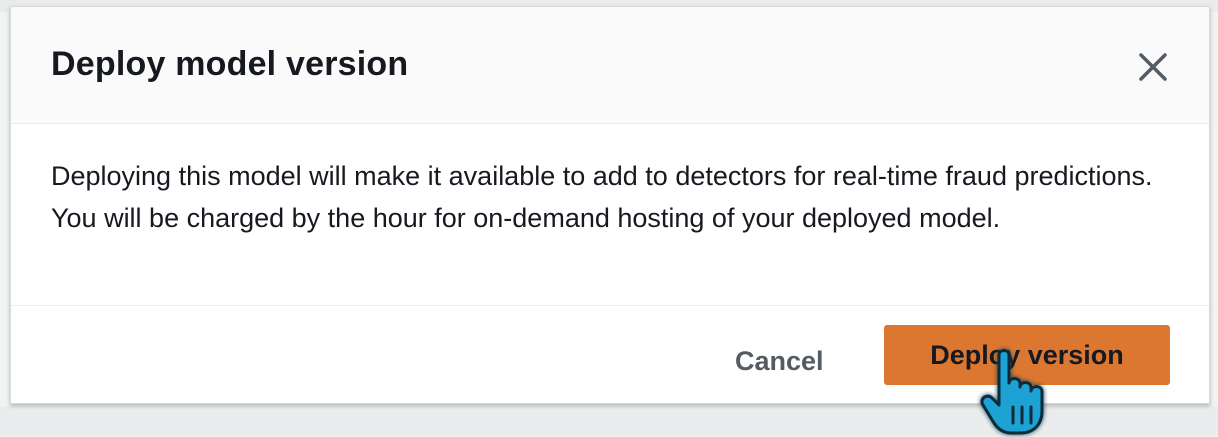  What do you see at coordinates (609, 421) in the screenshot?
I see `background-page-strip` at bounding box center [609, 421].